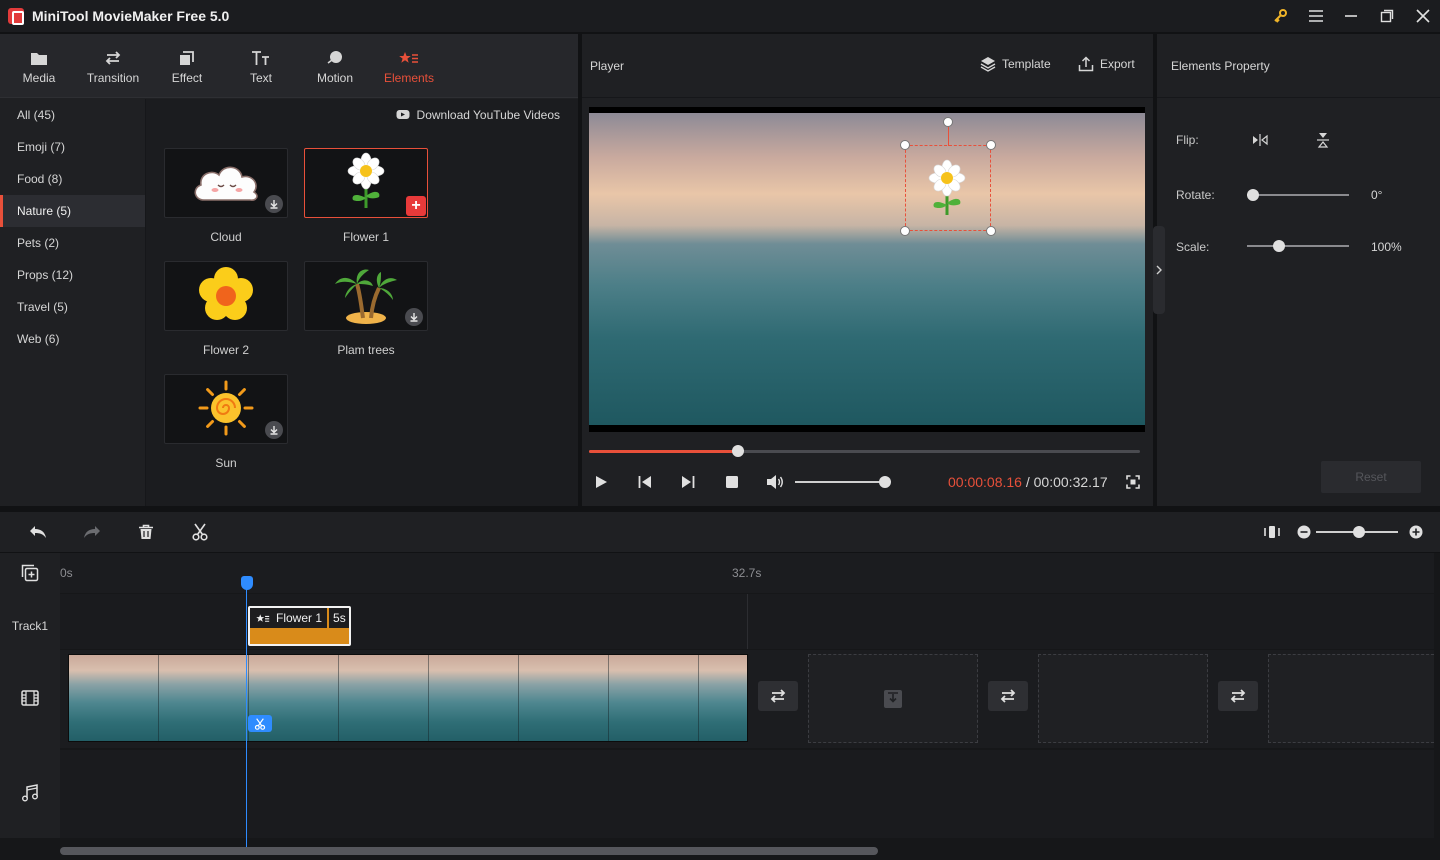 This screenshot has width=1440, height=860. What do you see at coordinates (1416, 532) in the screenshot?
I see `zoom-in-button` at bounding box center [1416, 532].